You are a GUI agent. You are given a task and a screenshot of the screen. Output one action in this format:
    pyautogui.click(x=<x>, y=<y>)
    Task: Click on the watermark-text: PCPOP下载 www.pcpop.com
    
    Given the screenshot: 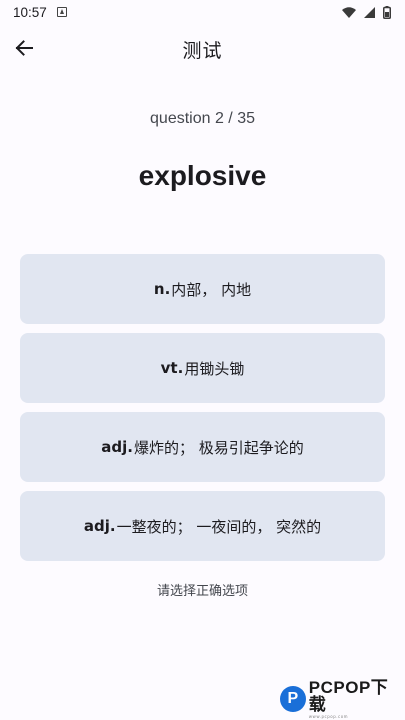 What is the action you would take?
    pyautogui.click(x=357, y=699)
    